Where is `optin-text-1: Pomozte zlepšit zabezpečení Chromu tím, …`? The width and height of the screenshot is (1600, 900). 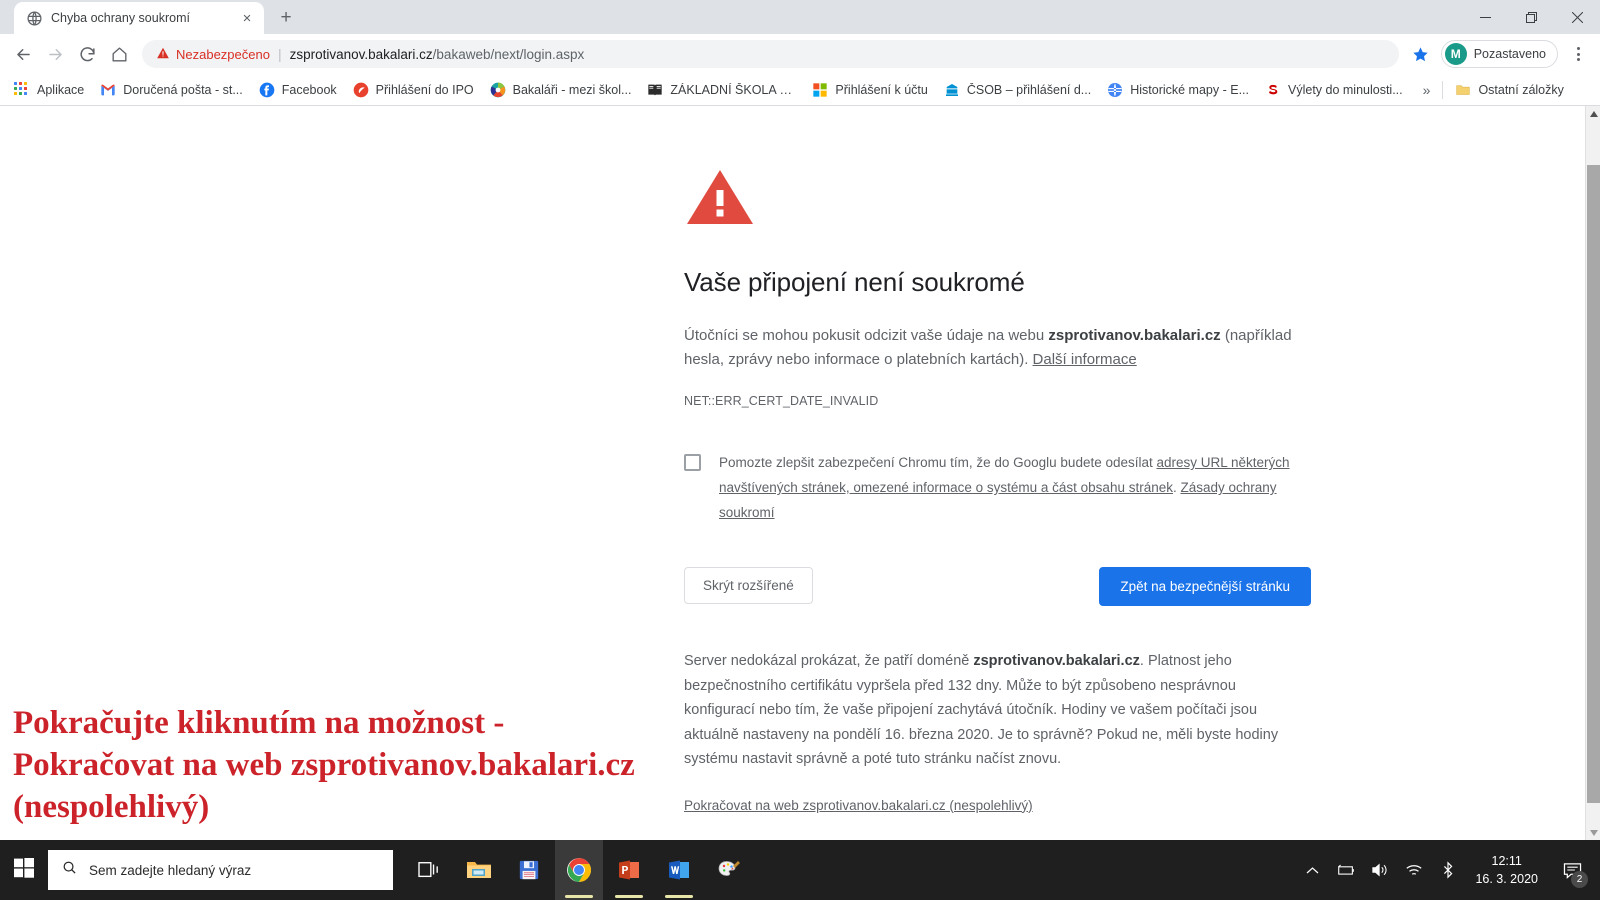
optin-text-1: Pomozte zlepšit zabezpečení Chromu tím, … is located at coordinates (938, 462).